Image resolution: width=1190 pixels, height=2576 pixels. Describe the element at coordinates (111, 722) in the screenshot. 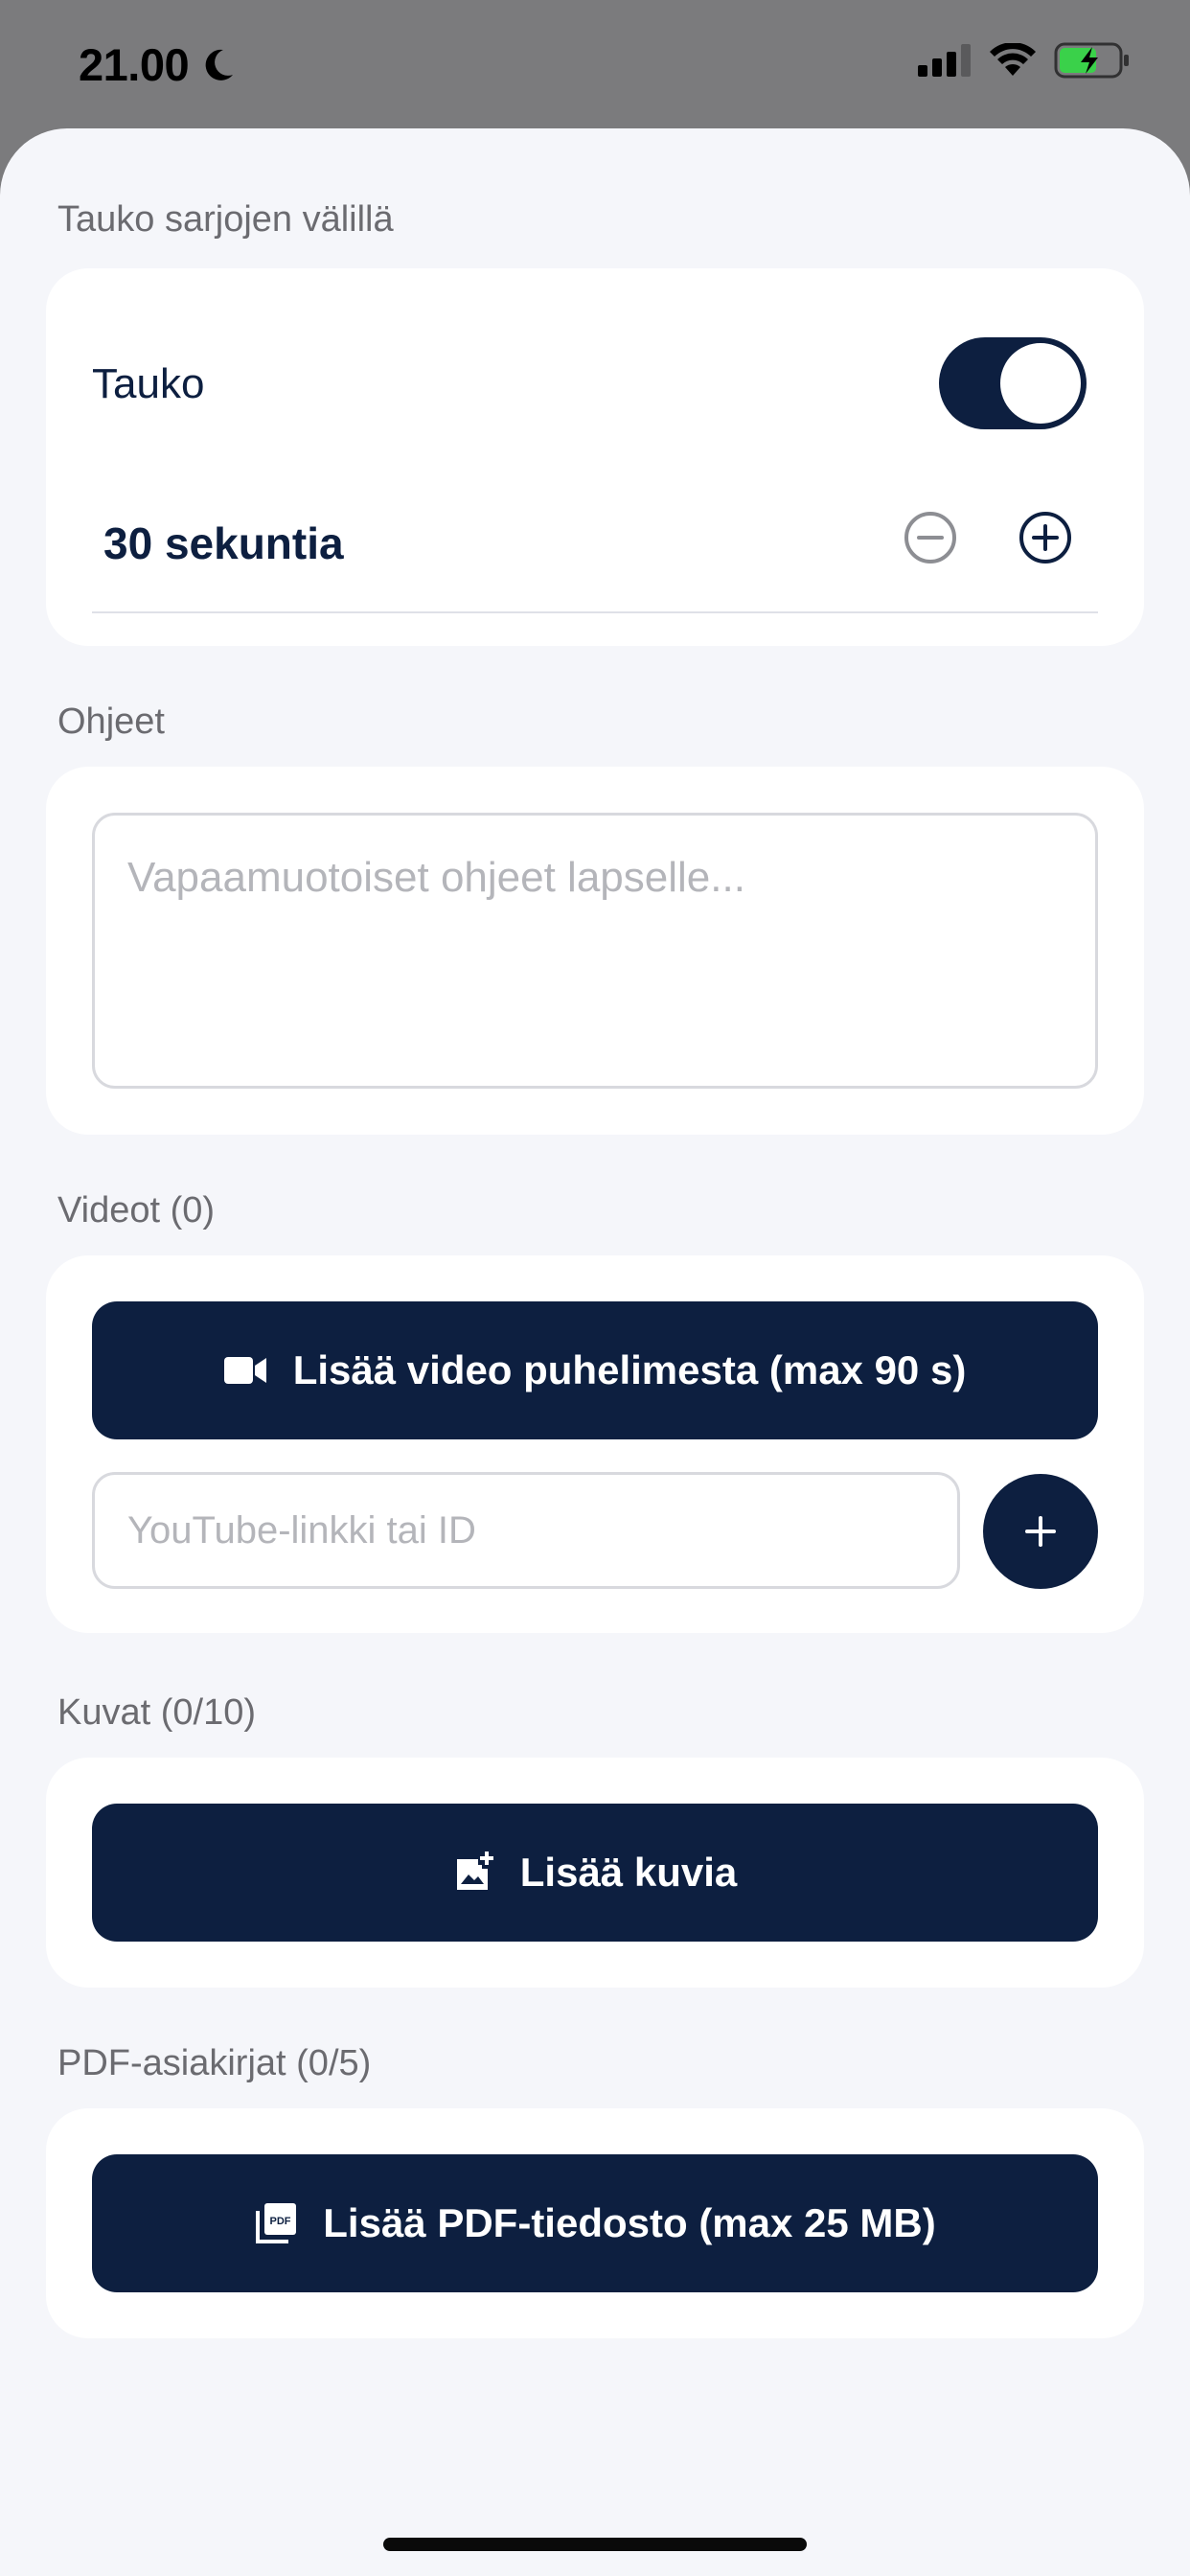

I see `instructions-section-heading: Ohjeet` at that location.